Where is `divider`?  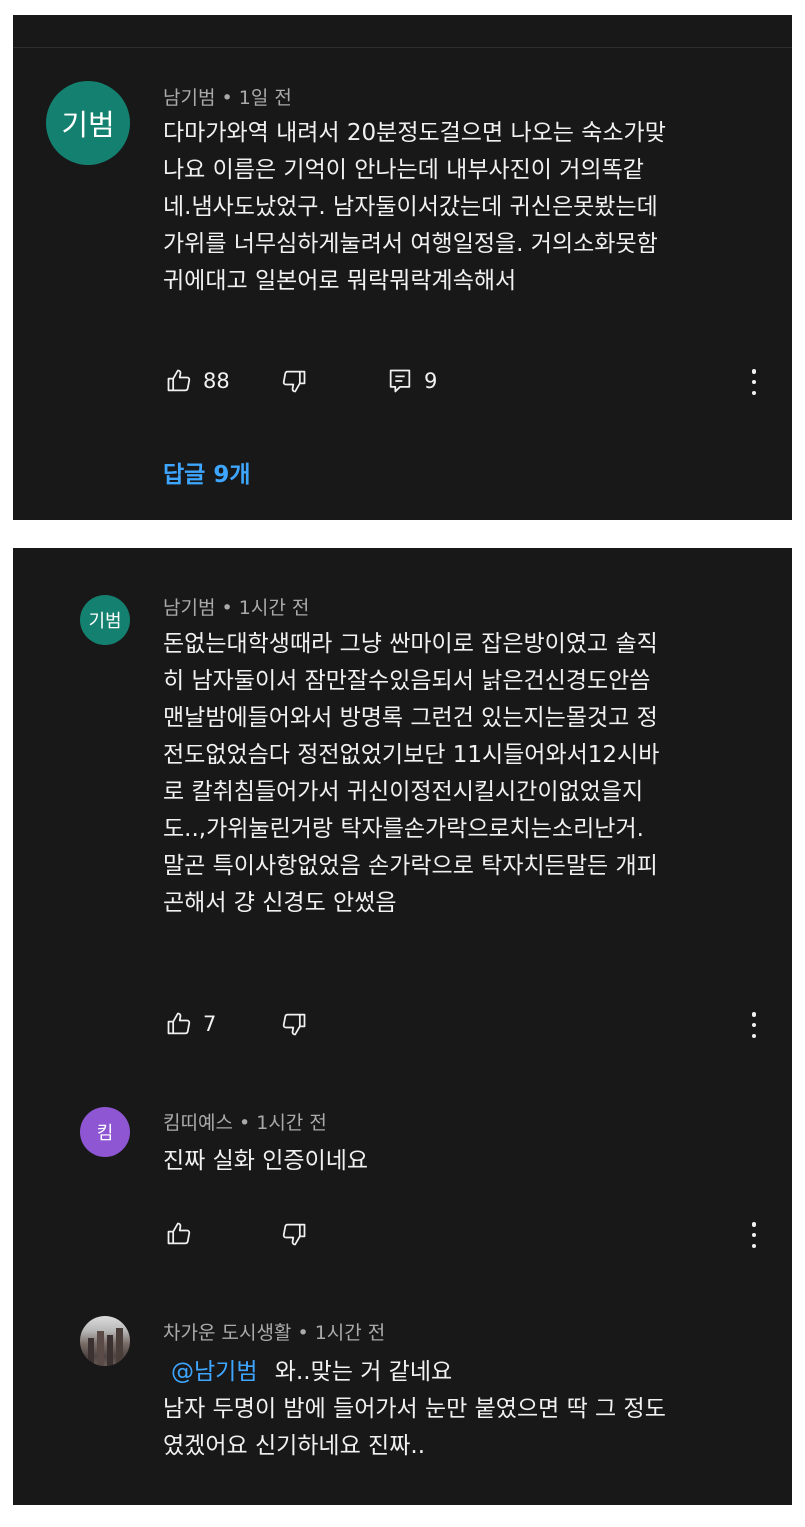 divider is located at coordinates (402, 47).